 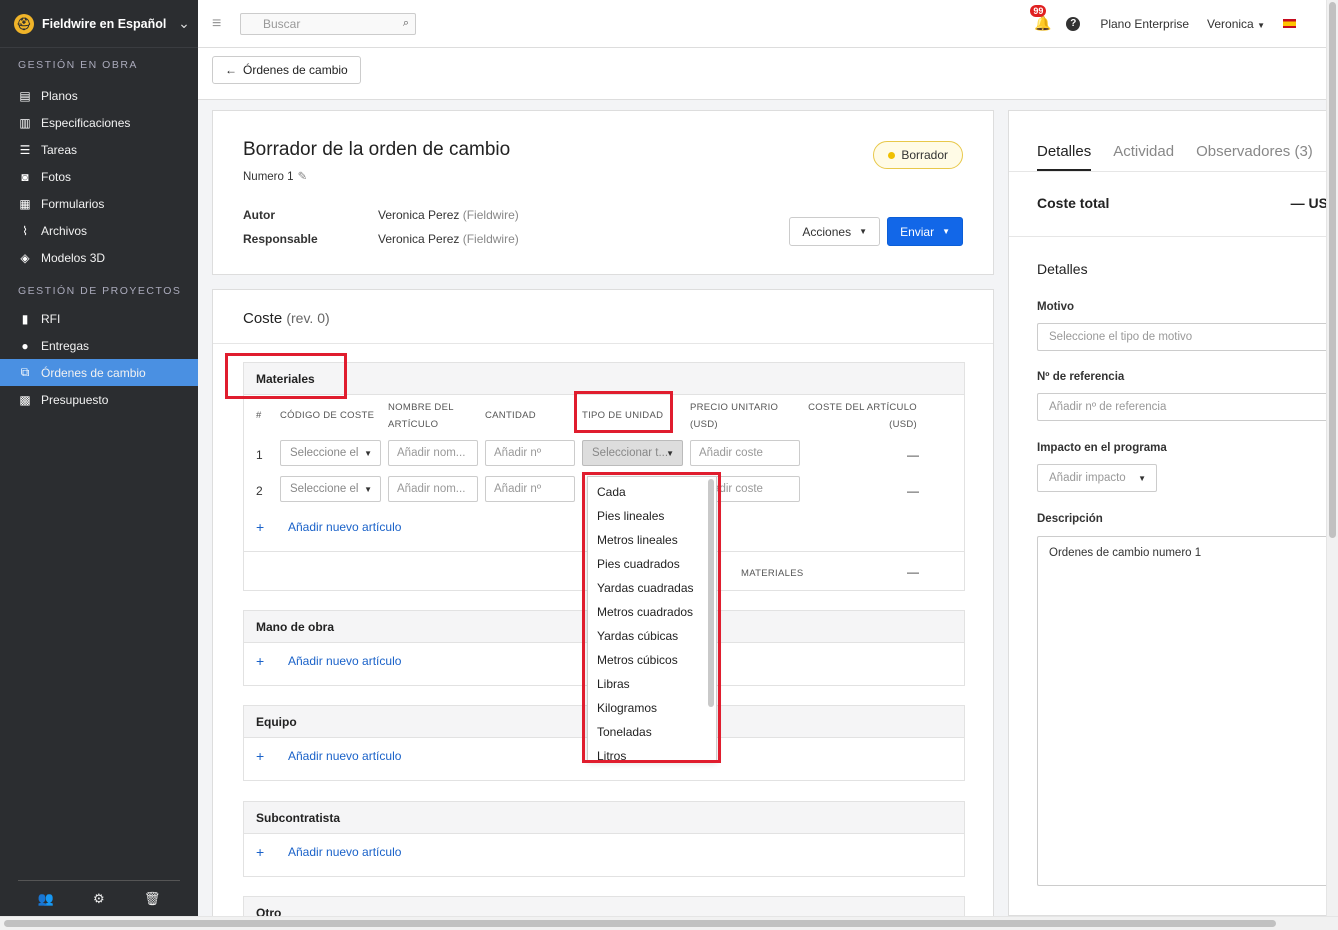 I want to click on notification-badge: 99, so click(x=1038, y=11).